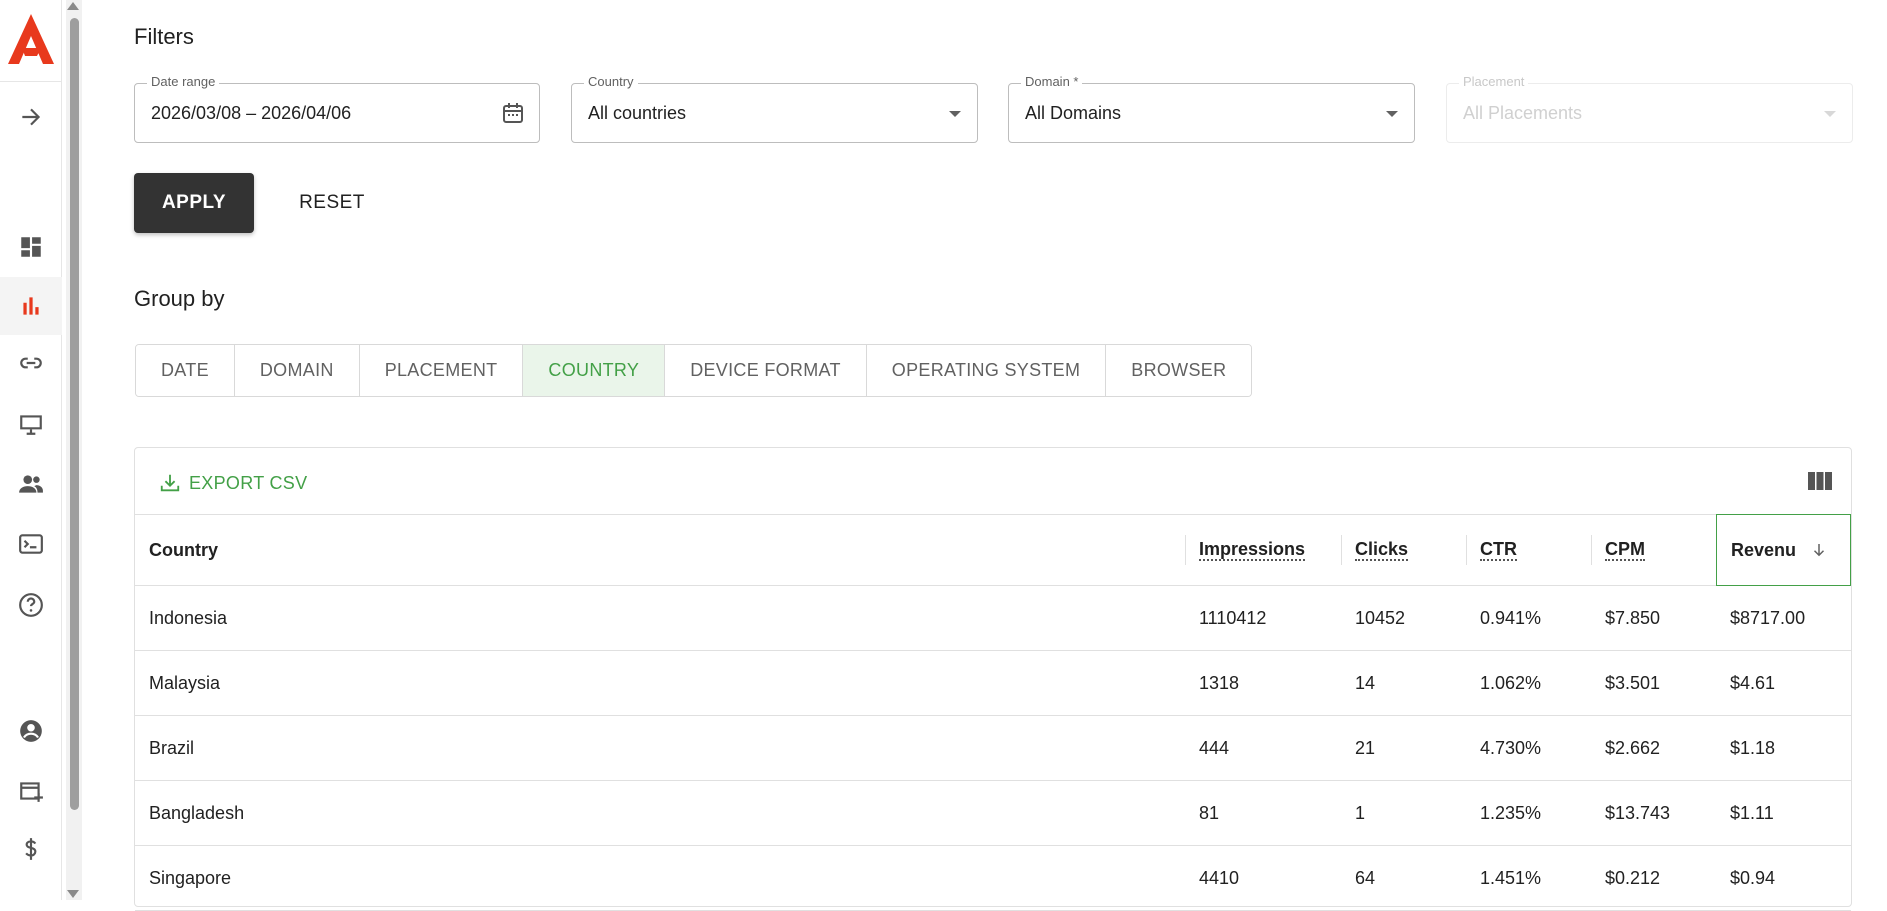 The height and width of the screenshot is (911, 1887). Describe the element at coordinates (1179, 370) in the screenshot. I see `tab-browser: BROWSER` at that location.